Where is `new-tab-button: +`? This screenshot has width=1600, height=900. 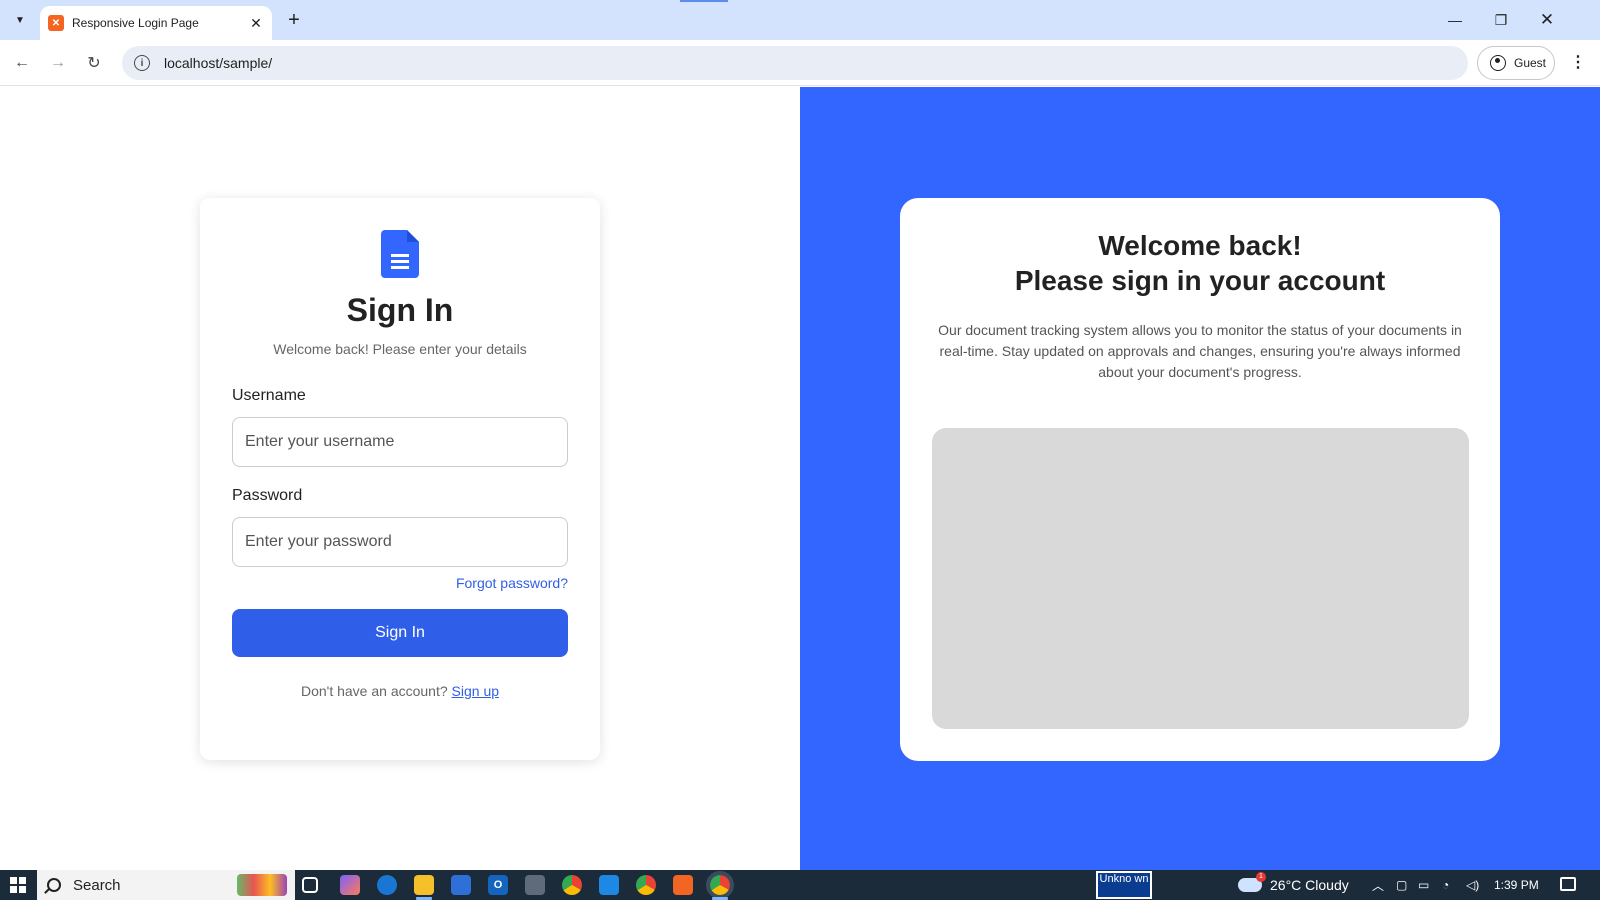 new-tab-button: + is located at coordinates (294, 20).